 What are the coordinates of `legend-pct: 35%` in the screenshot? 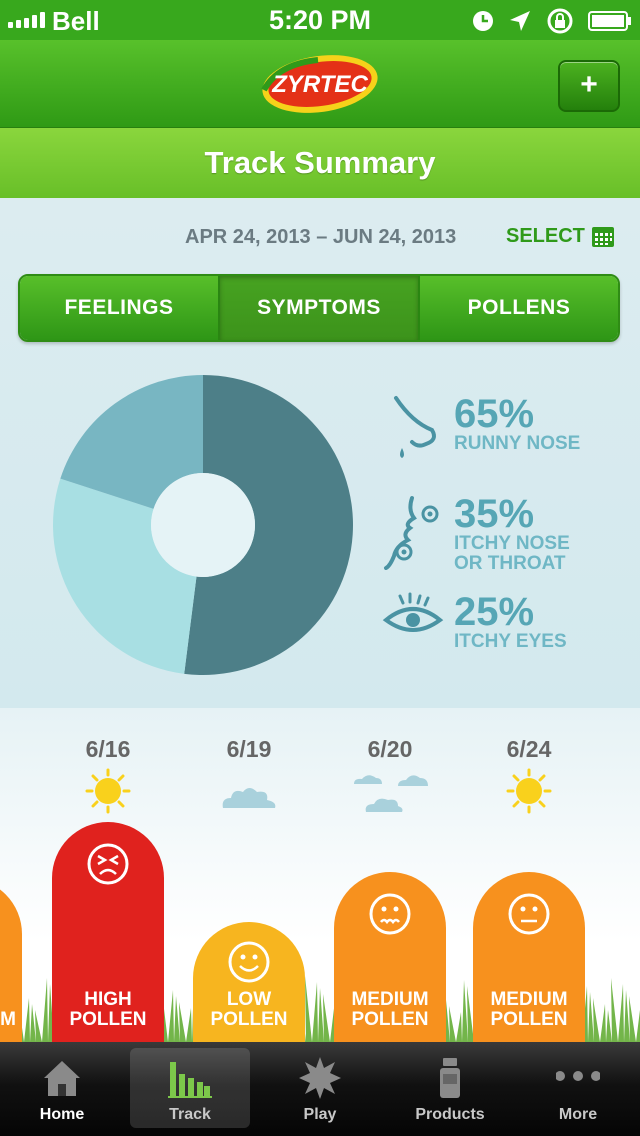 It's located at (494, 514).